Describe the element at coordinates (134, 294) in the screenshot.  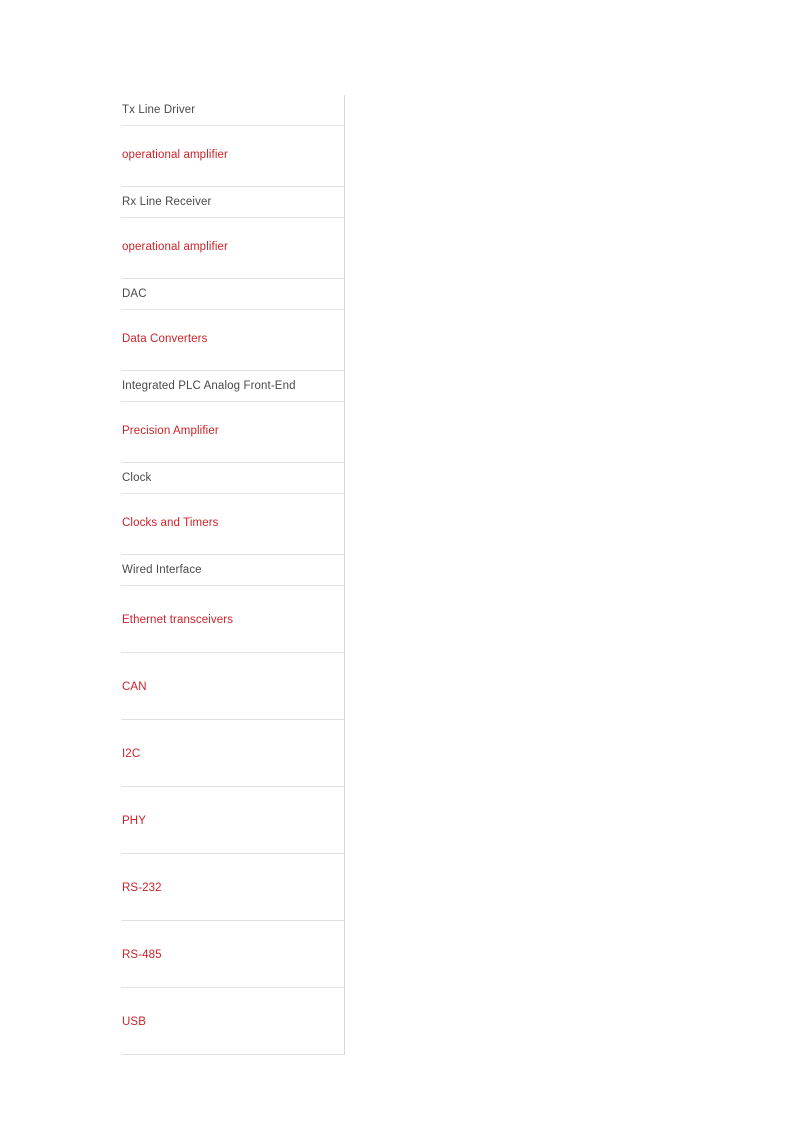
I see `category-heading-label: DAC` at that location.